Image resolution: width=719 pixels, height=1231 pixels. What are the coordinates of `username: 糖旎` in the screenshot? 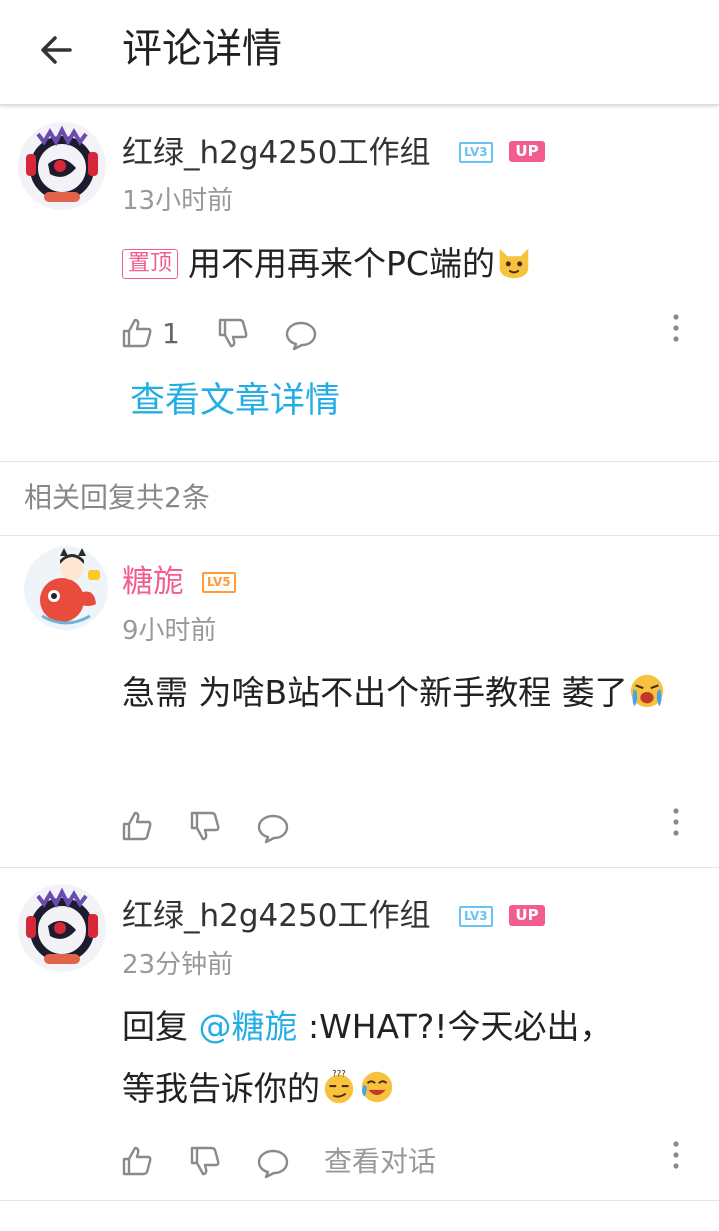 It's located at (153, 582).